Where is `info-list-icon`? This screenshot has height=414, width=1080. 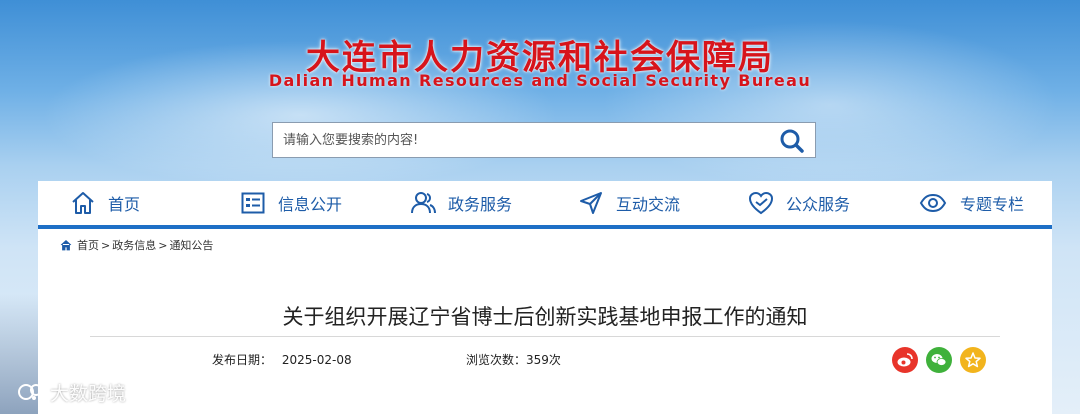
info-list-icon is located at coordinates (253, 203).